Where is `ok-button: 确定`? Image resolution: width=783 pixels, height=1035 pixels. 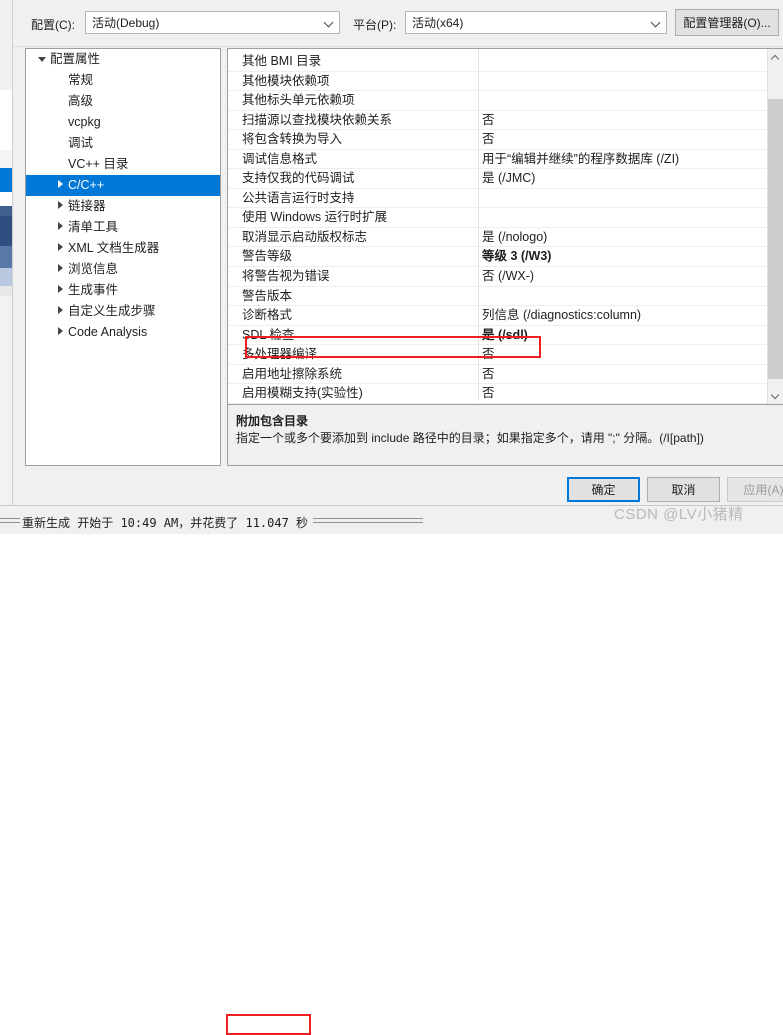 ok-button: 确定 is located at coordinates (603, 489).